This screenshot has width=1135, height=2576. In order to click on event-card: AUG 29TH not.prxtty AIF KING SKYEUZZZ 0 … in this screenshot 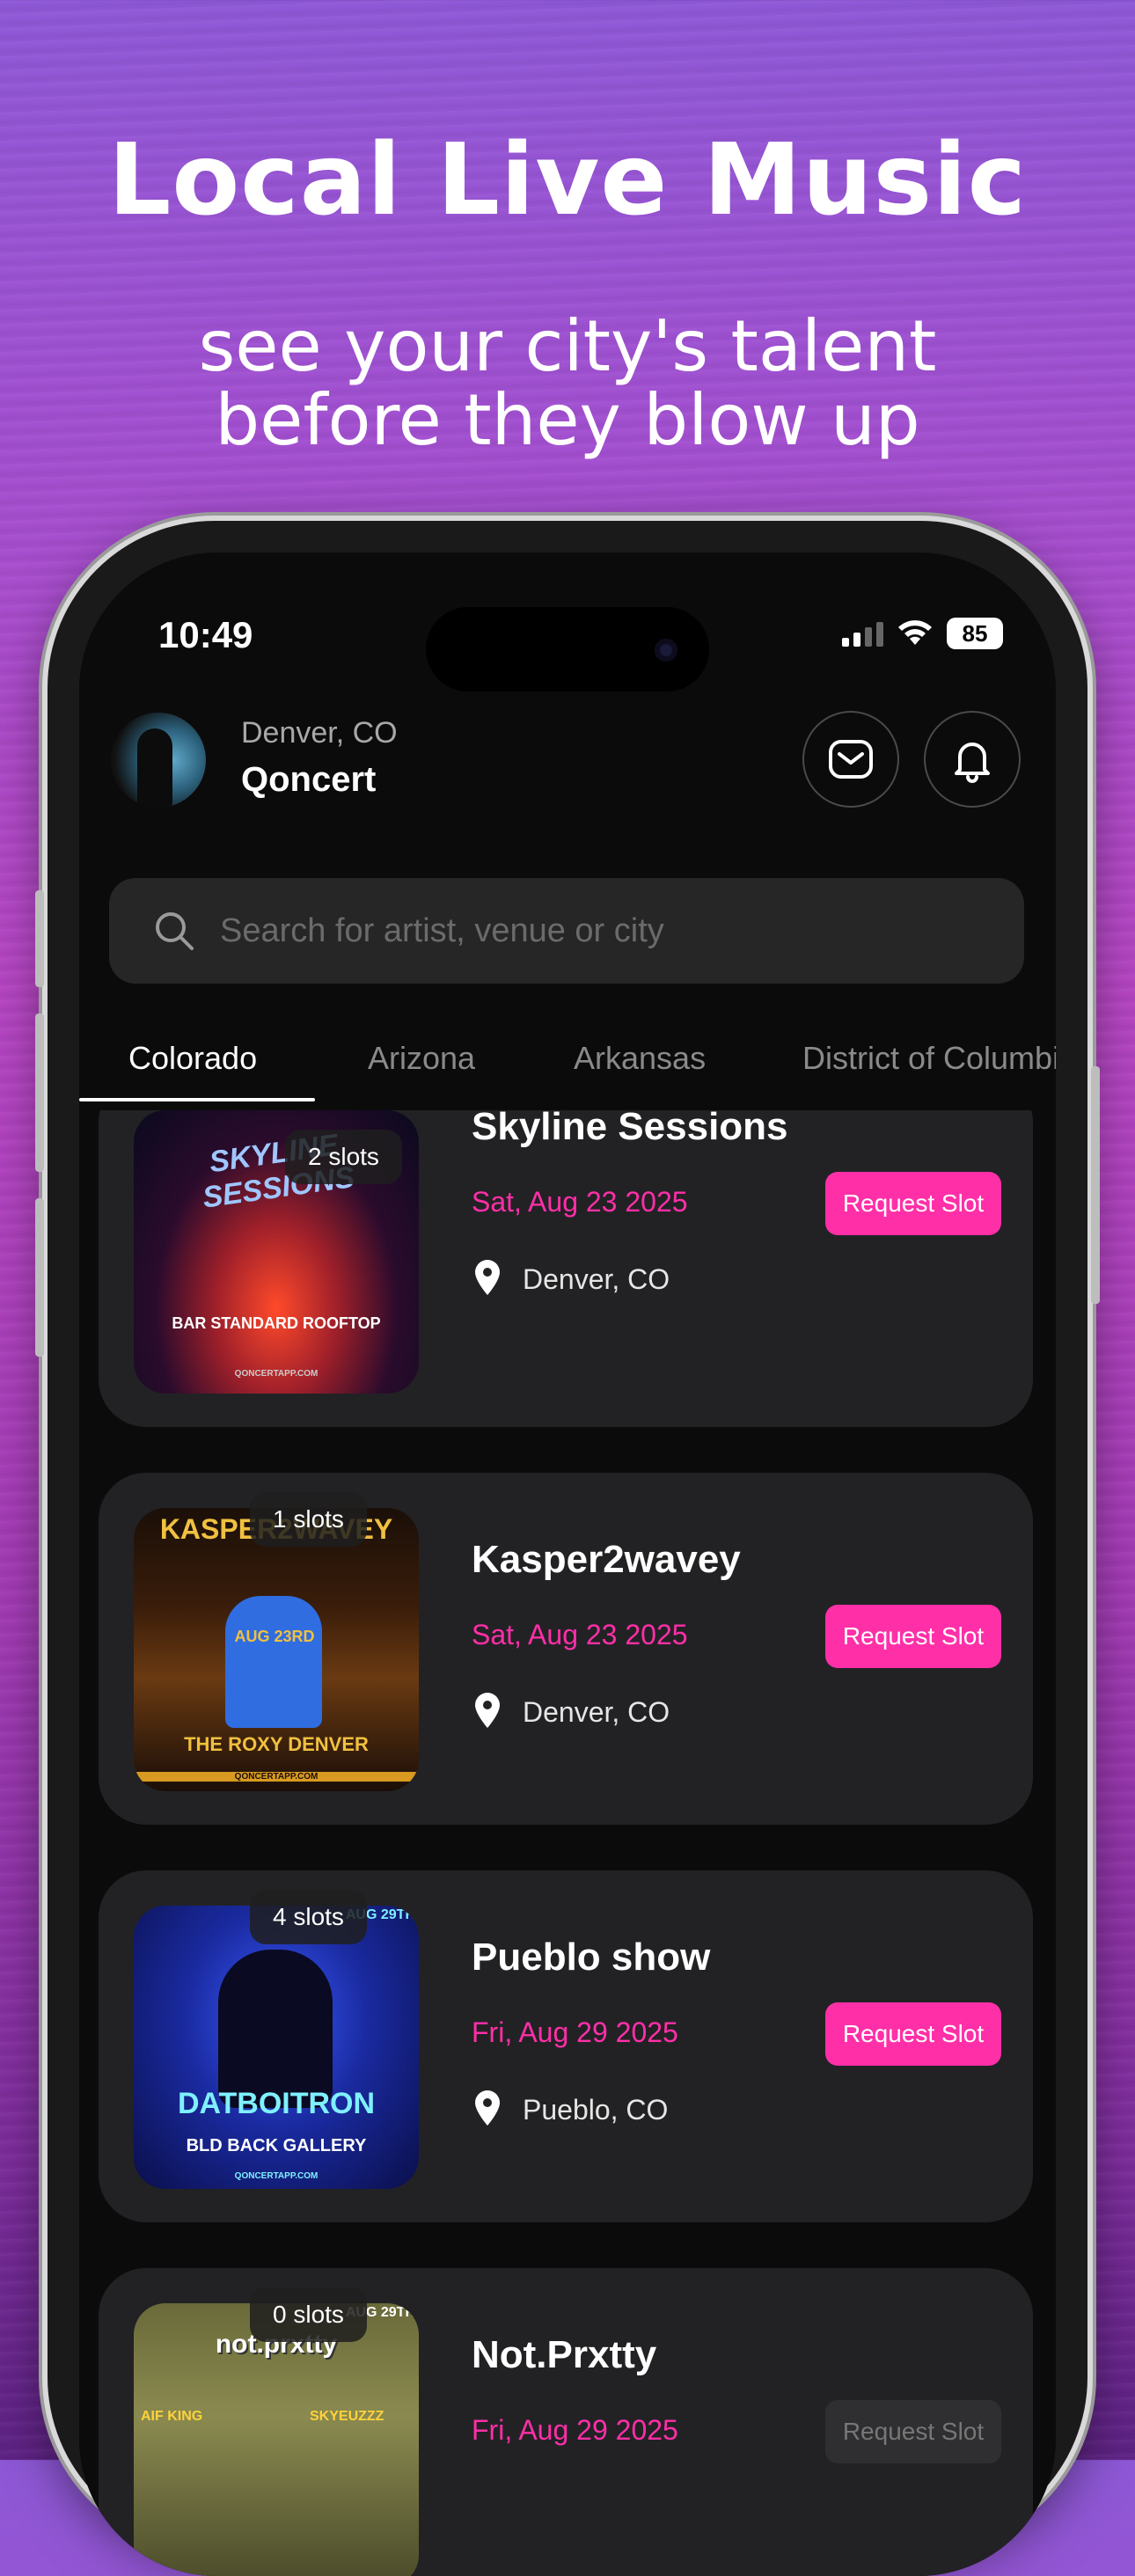, I will do `click(566, 2422)`.